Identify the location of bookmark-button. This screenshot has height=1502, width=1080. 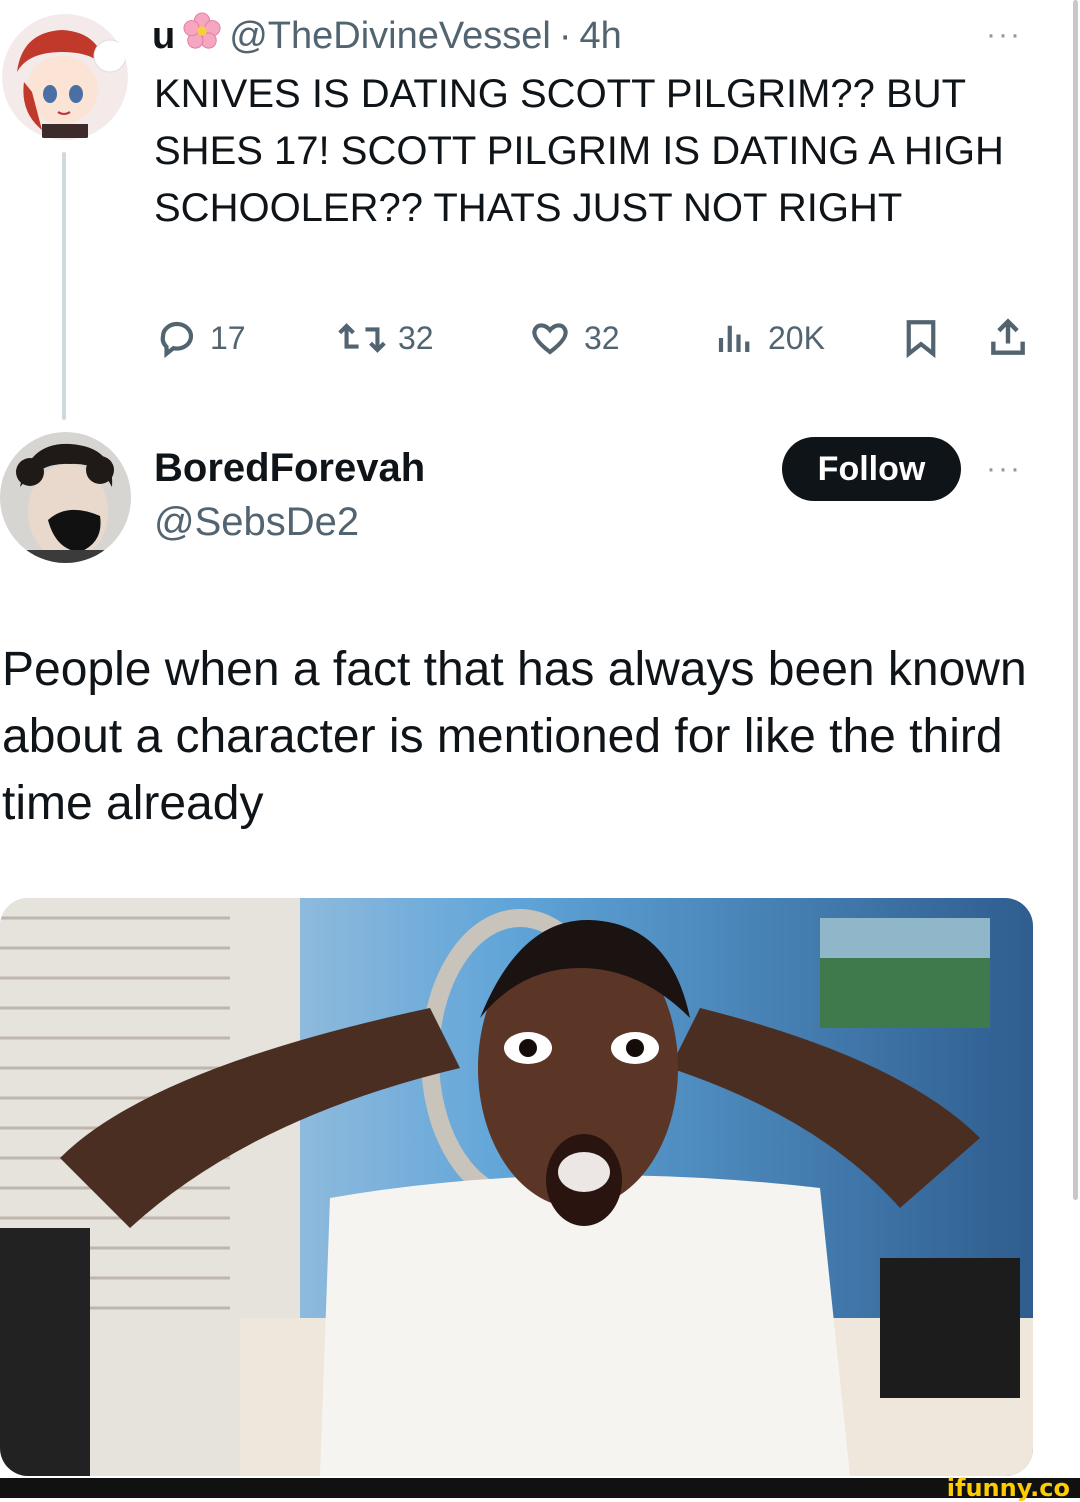
(921, 338).